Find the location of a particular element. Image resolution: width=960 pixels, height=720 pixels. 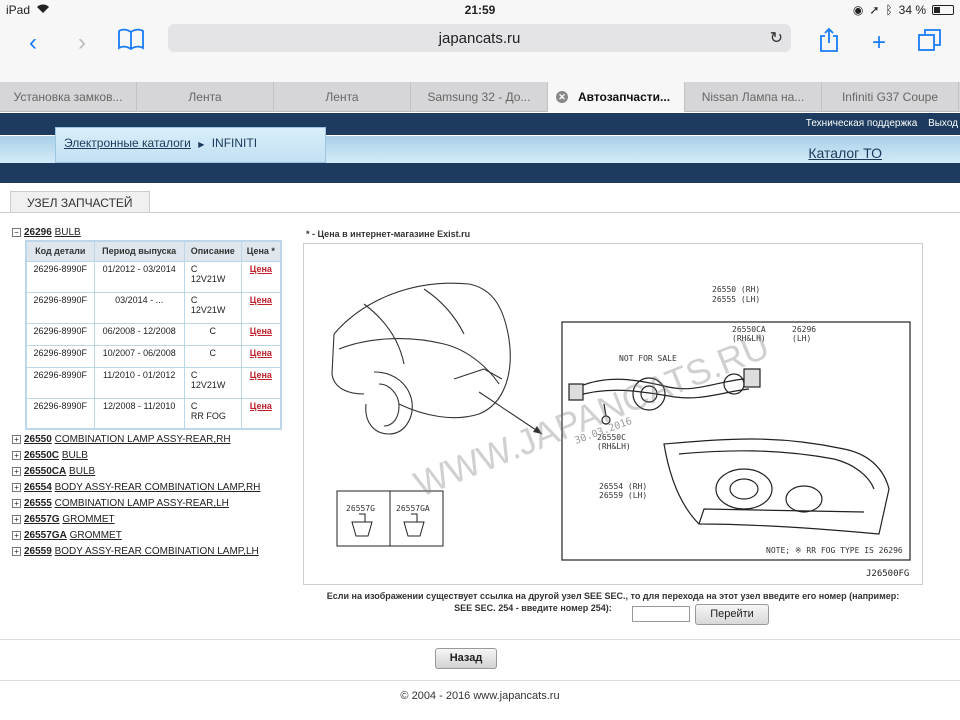

period: 10/2007 - 06/2008 is located at coordinates (139, 356).